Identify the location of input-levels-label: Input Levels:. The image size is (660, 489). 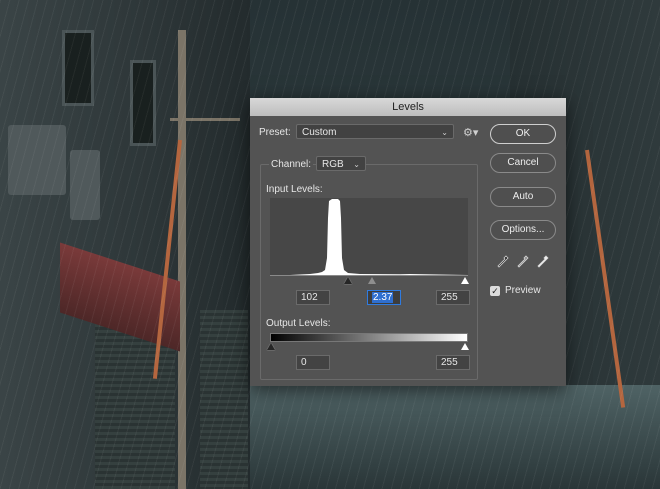
(294, 189).